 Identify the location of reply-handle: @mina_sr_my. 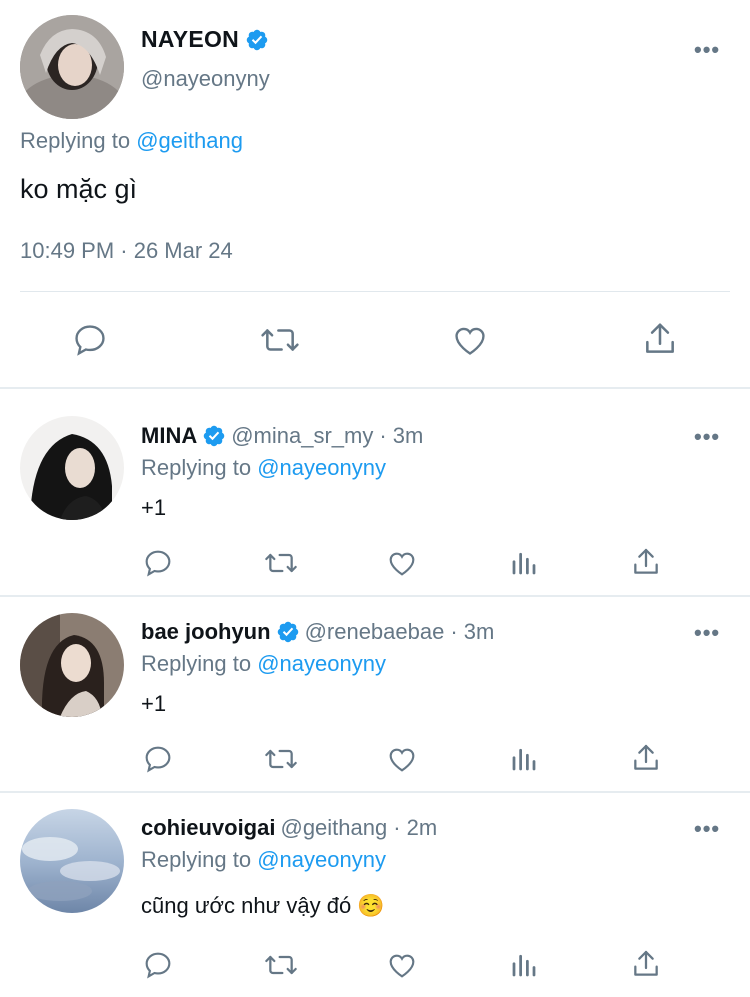
(302, 436).